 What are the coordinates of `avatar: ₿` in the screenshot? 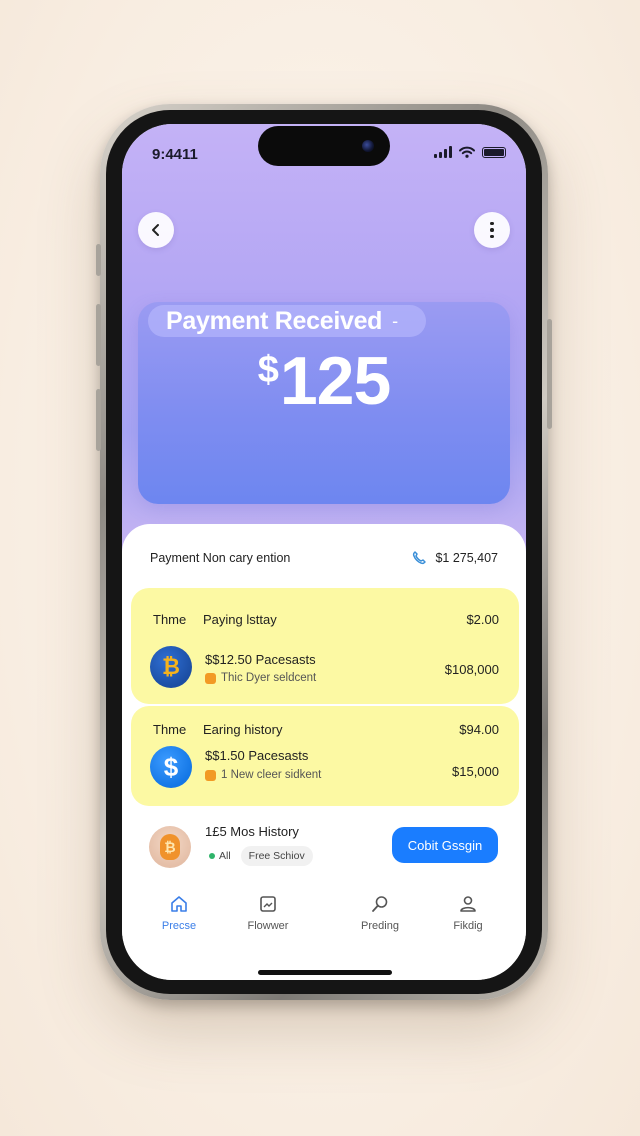 It's located at (170, 847).